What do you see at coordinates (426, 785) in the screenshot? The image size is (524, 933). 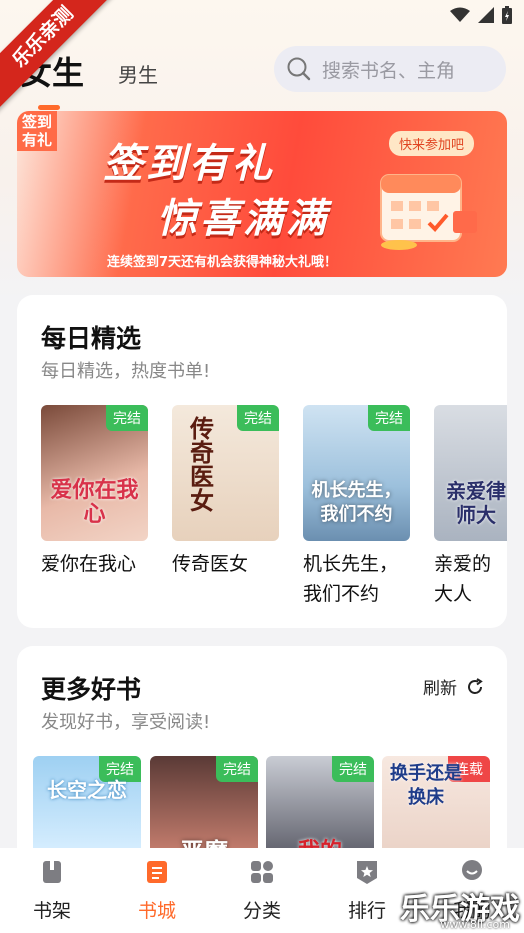 I see `cover-text: 换手还是换床` at bounding box center [426, 785].